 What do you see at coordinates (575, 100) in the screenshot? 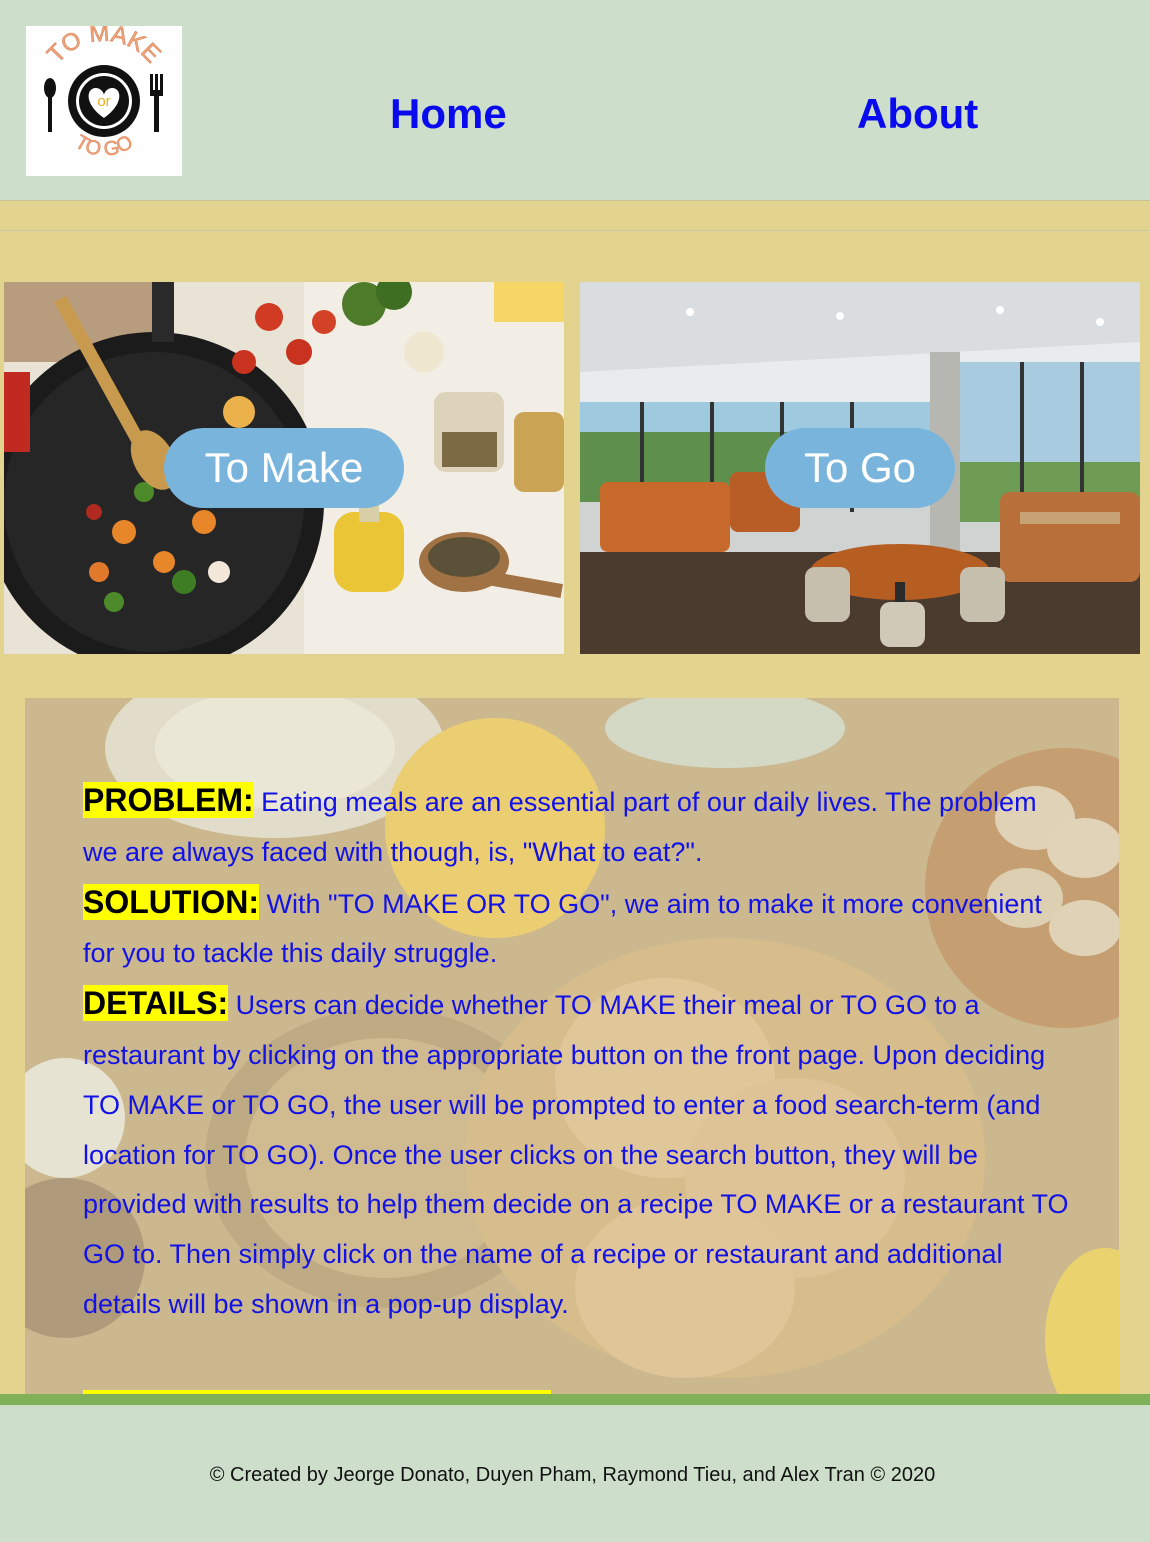
I see `site-header: TO MAKE or TO GO Home About` at bounding box center [575, 100].